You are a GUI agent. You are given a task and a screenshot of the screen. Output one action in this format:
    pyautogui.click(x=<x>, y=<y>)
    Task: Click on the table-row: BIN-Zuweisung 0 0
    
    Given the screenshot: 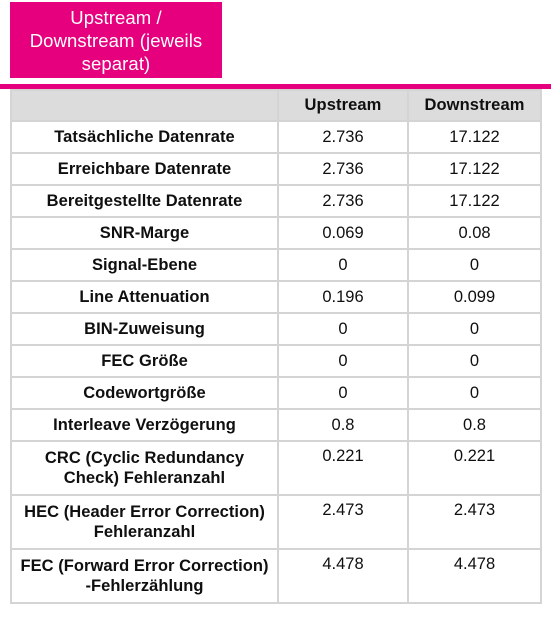 What is the action you would take?
    pyautogui.click(x=276, y=329)
    